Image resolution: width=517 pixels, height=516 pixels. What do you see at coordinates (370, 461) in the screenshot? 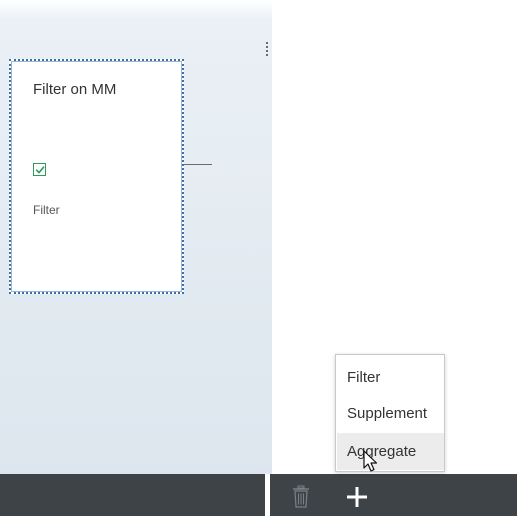
I see `mouse-pointer-icon` at bounding box center [370, 461].